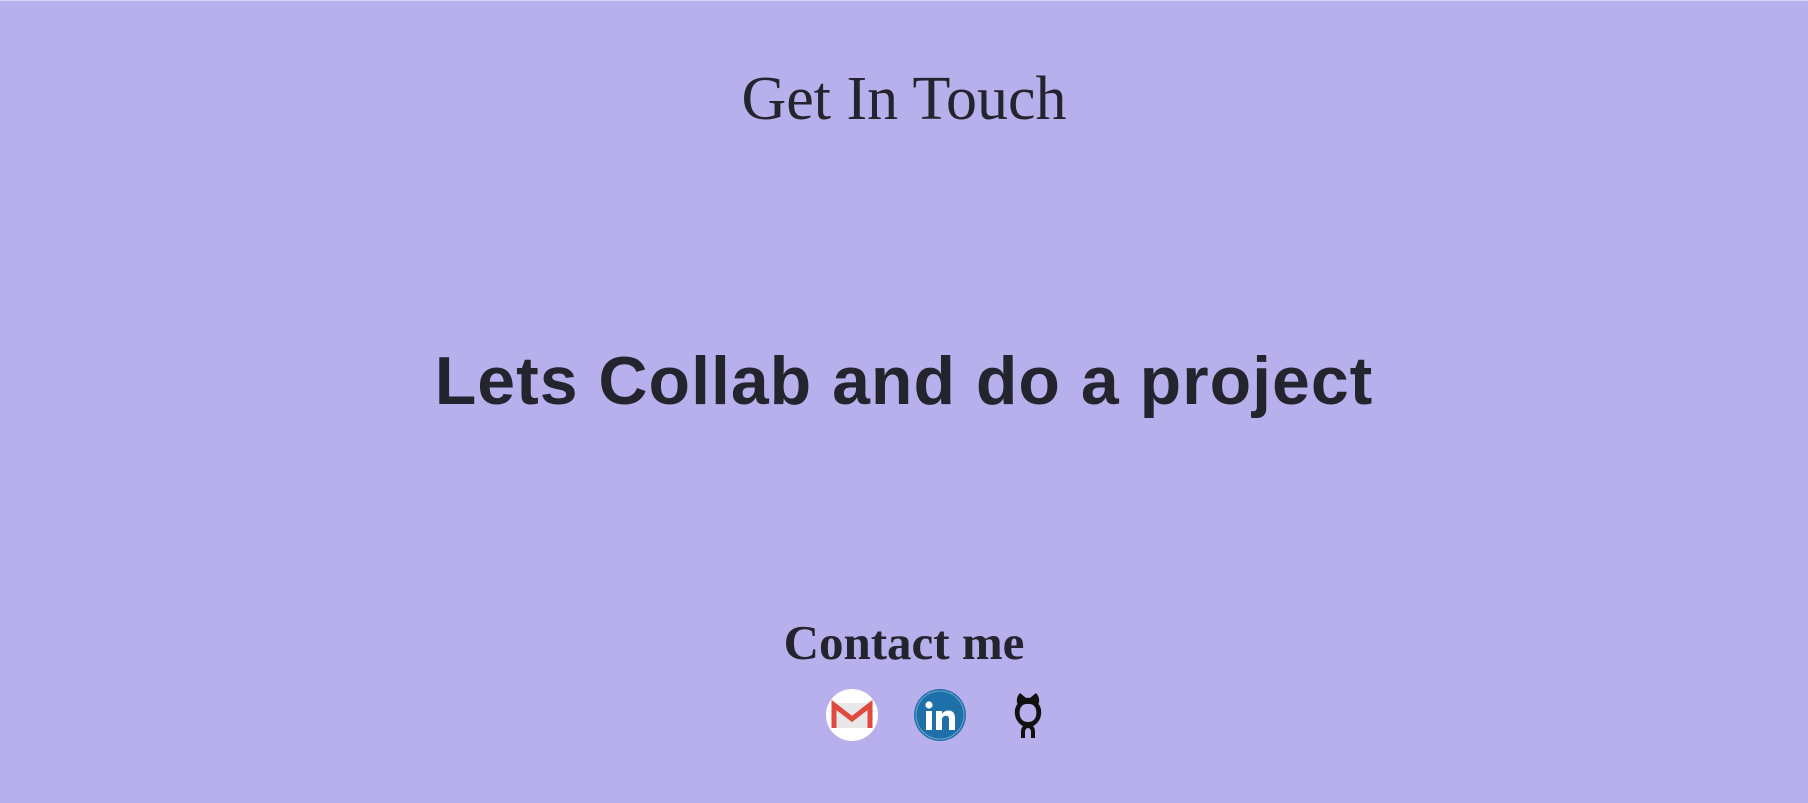  I want to click on linkedin-icon, so click(940, 715).